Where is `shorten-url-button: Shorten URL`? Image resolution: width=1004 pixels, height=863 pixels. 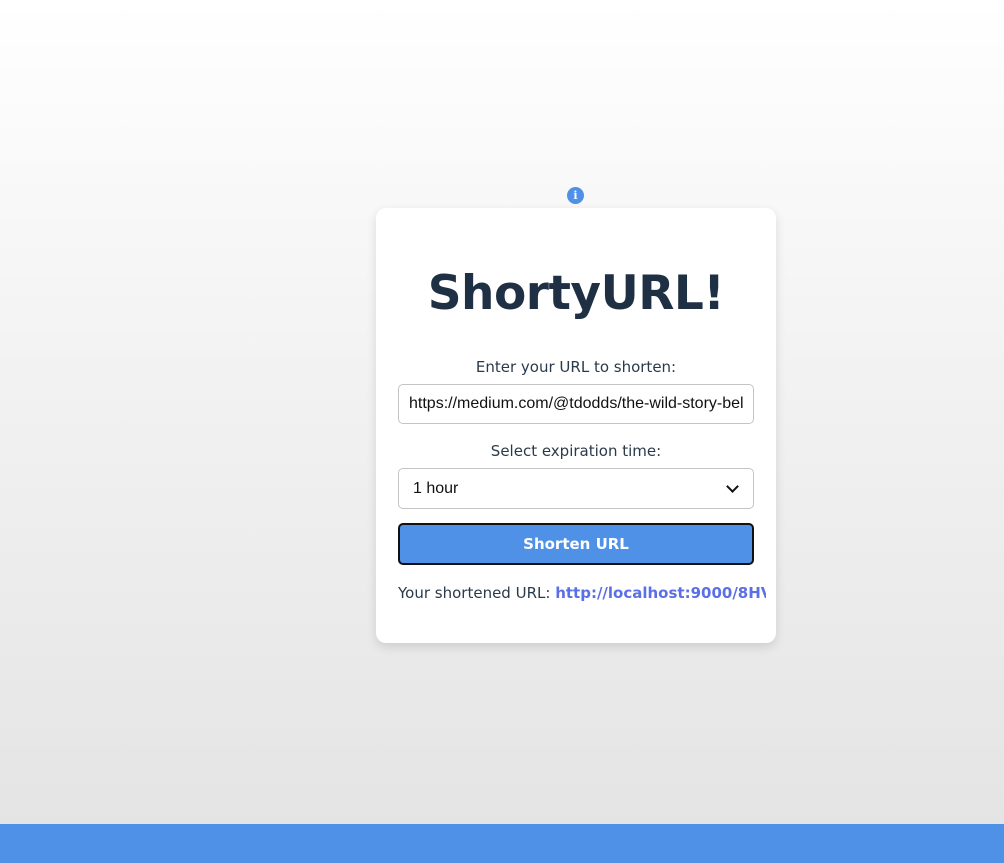 shorten-url-button: Shorten URL is located at coordinates (576, 544).